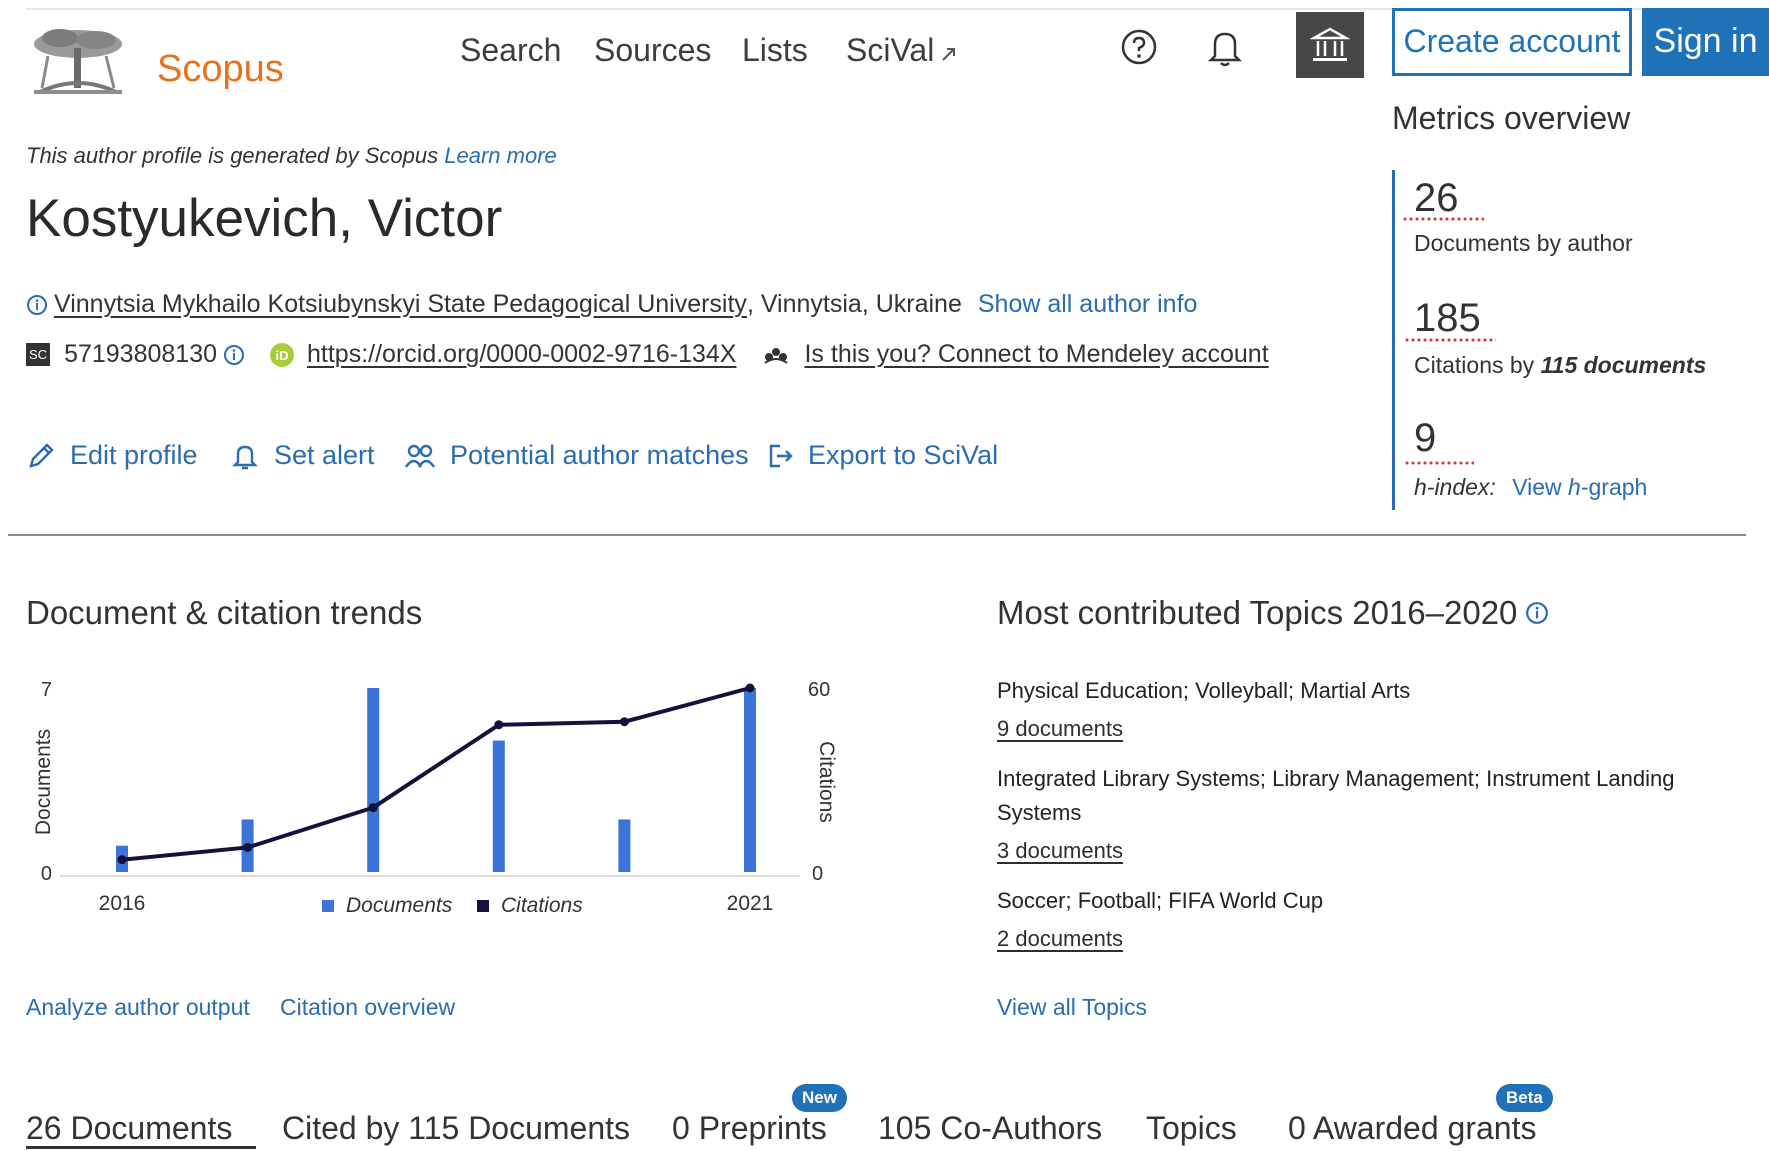 Image resolution: width=1769 pixels, height=1151 pixels. I want to click on export-icon, so click(780, 456).